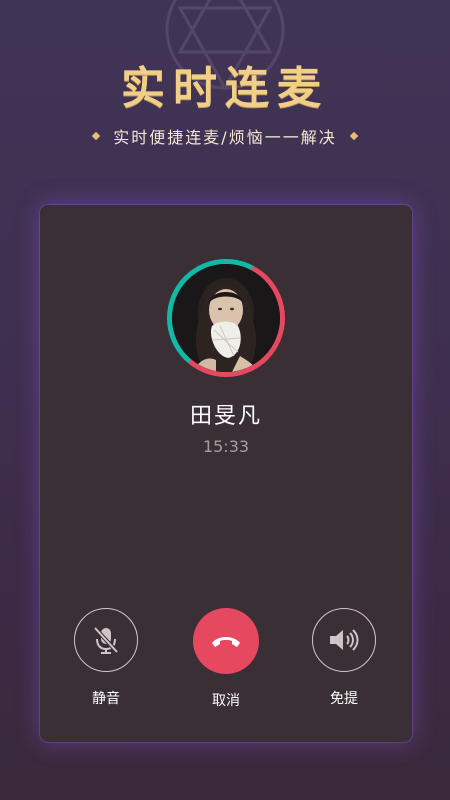  What do you see at coordinates (226, 446) in the screenshot?
I see `call-timer: 15:33` at bounding box center [226, 446].